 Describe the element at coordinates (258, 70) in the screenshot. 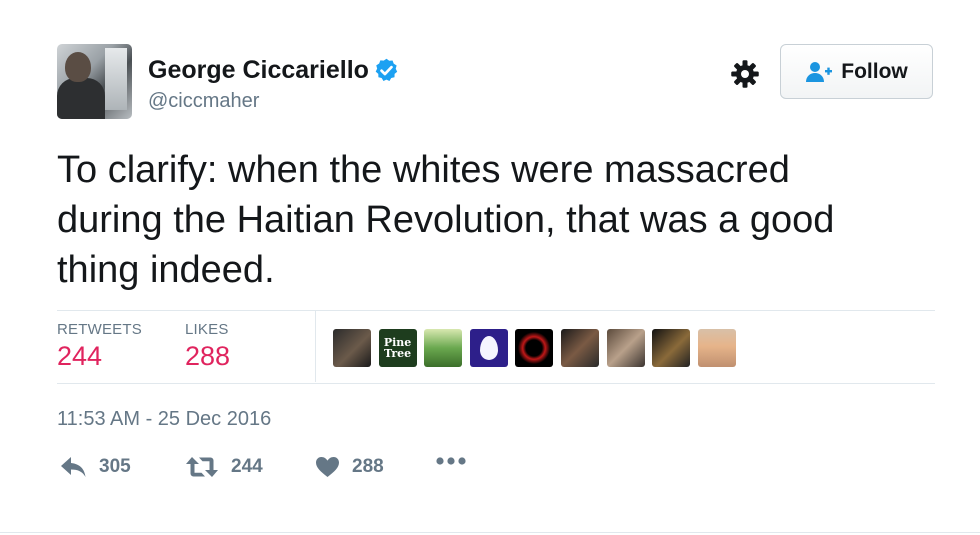

I see `author-name: George Ciccariello` at that location.